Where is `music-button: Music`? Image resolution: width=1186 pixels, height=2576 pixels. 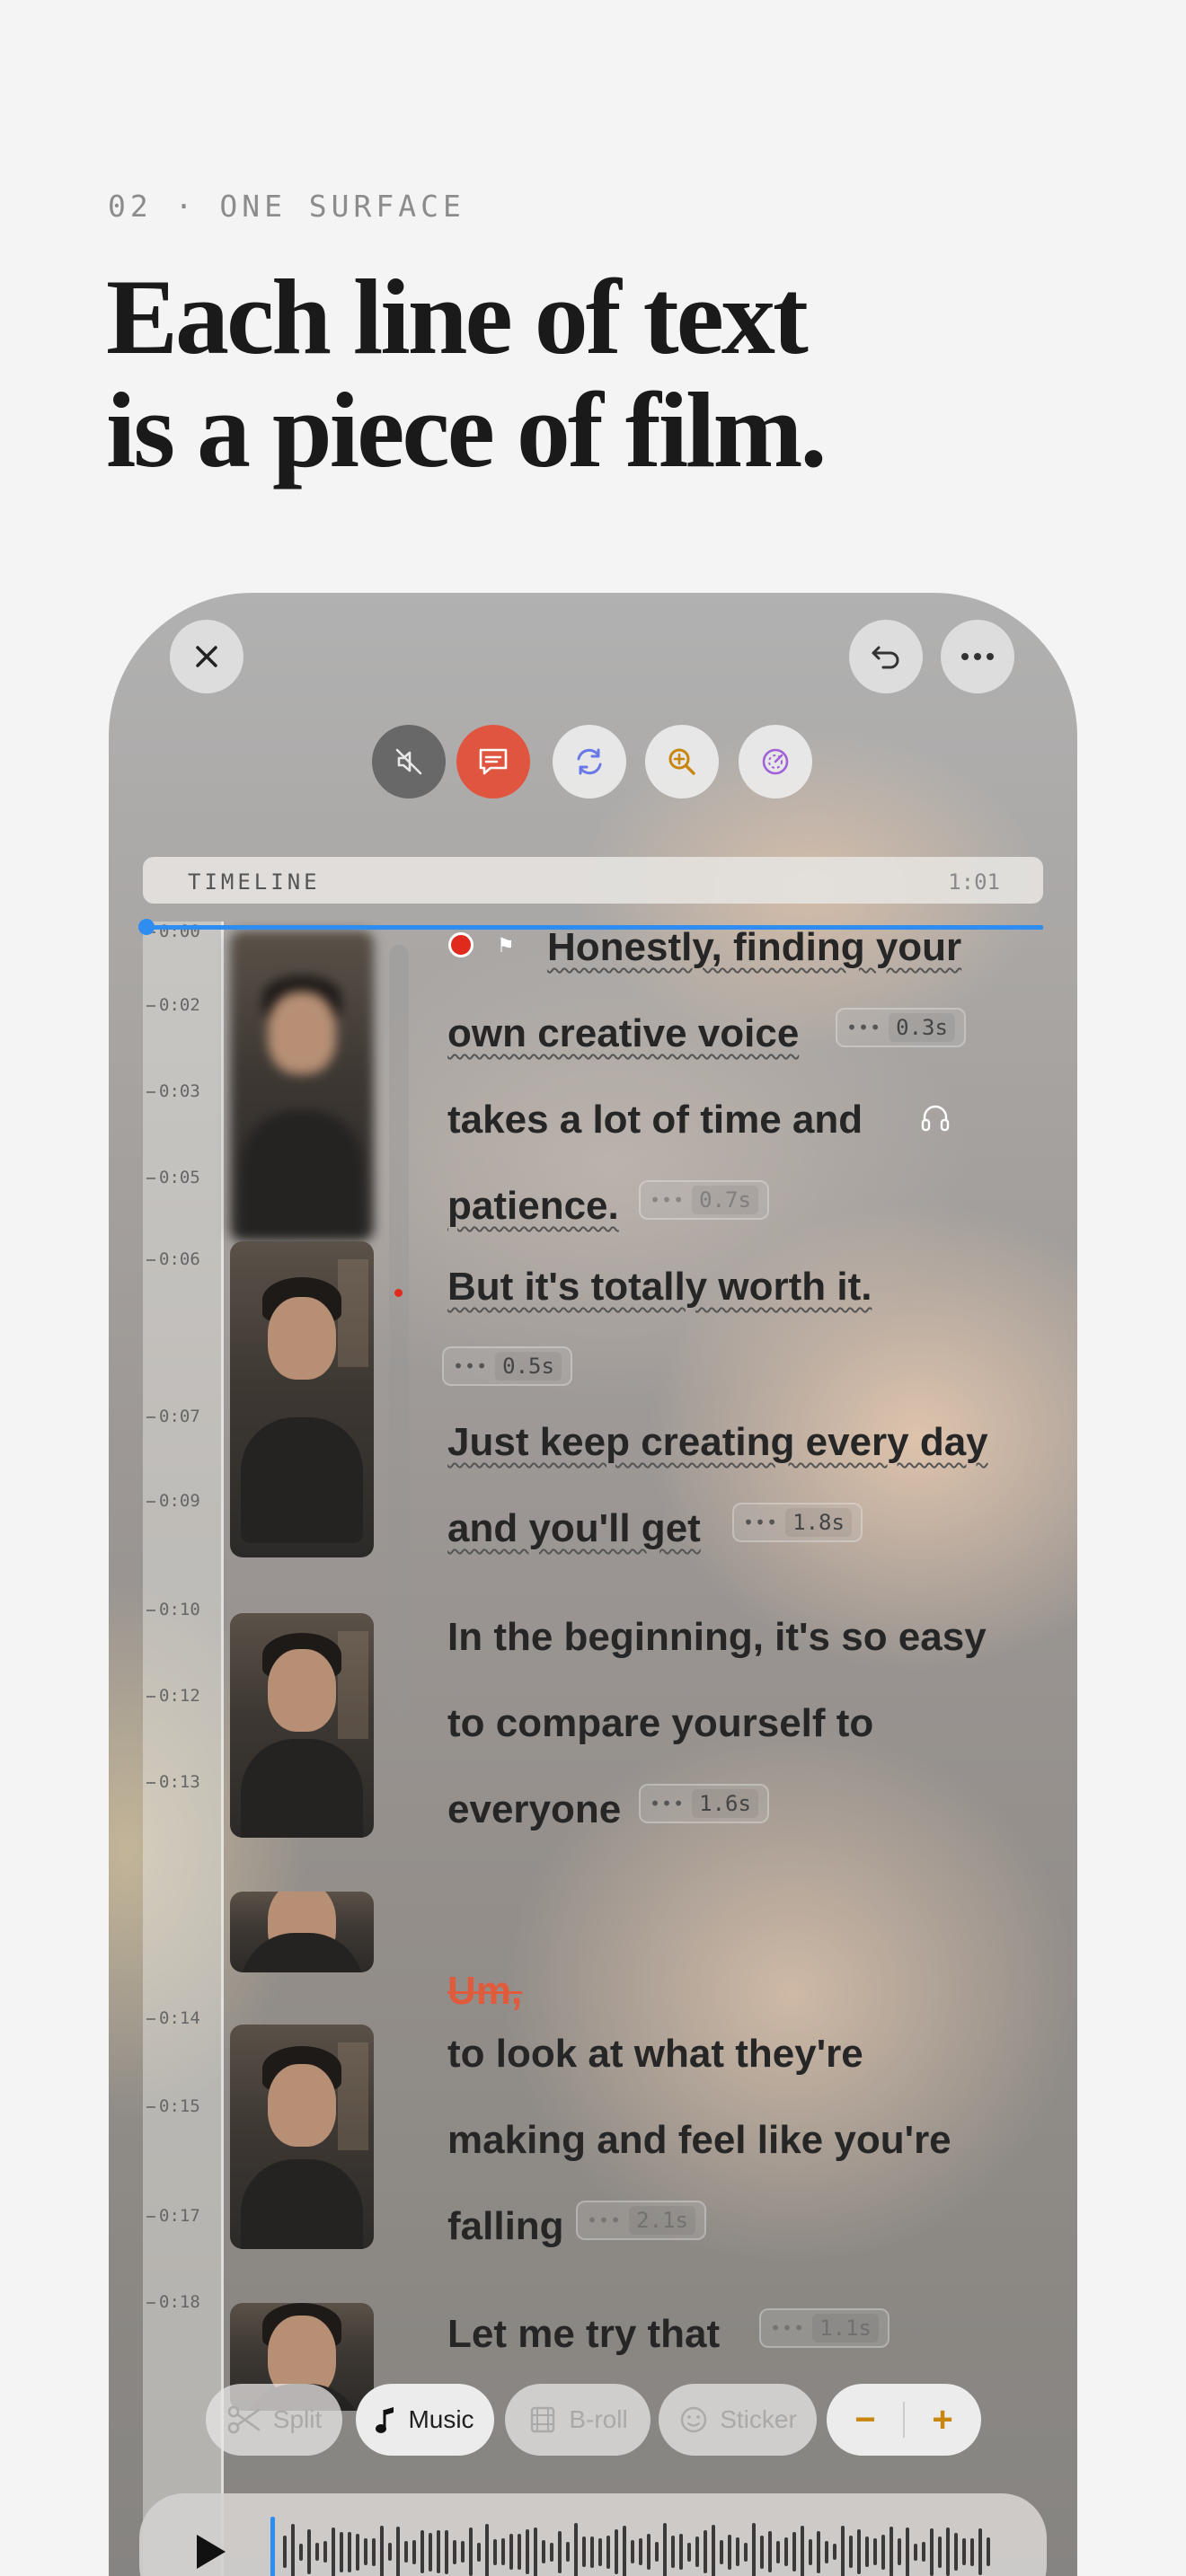 music-button: Music is located at coordinates (425, 2420).